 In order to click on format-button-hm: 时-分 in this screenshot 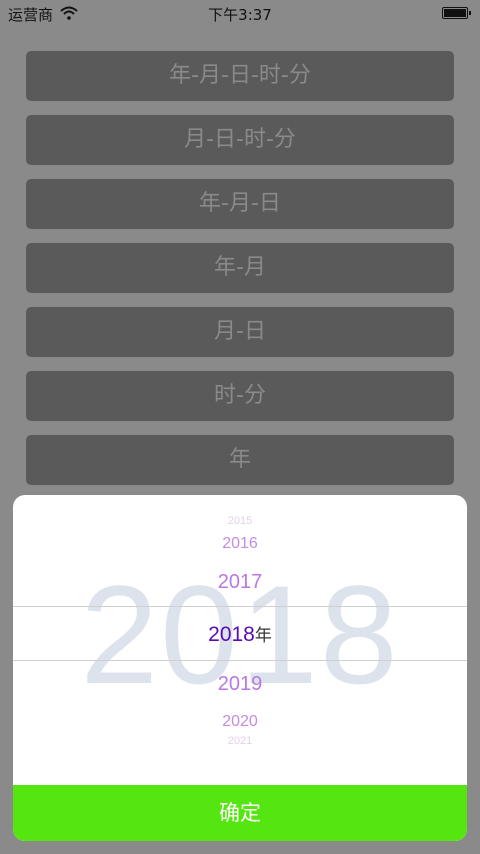, I will do `click(240, 396)`.